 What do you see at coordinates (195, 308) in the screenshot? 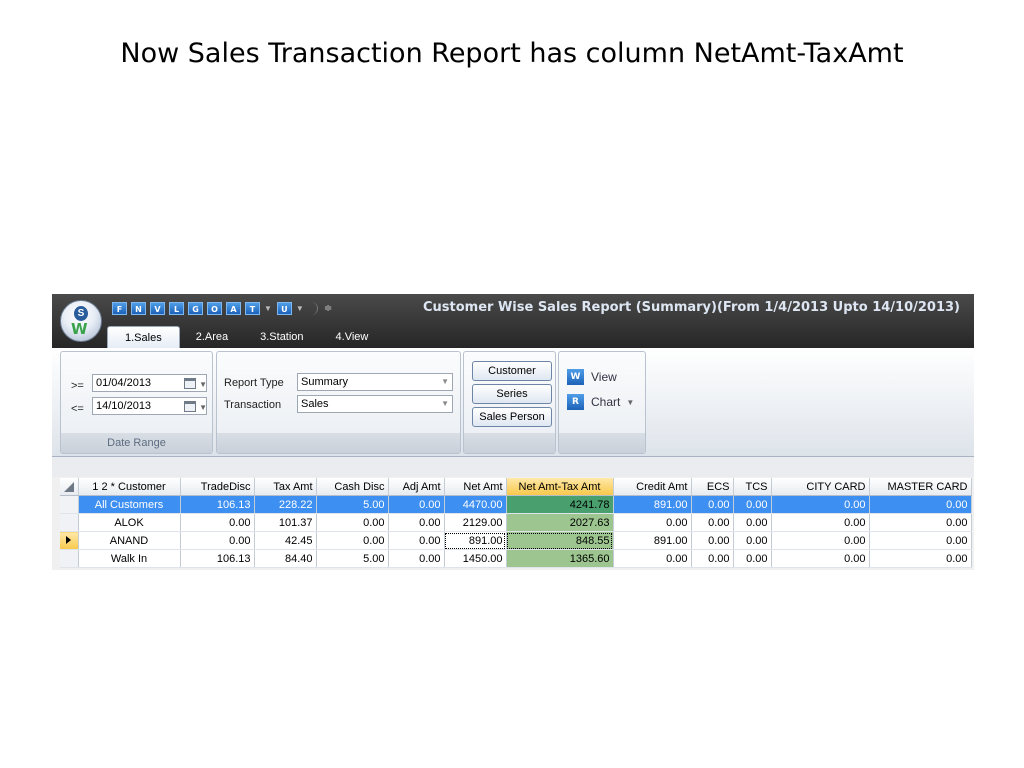
I see `report-g-icon: G` at bounding box center [195, 308].